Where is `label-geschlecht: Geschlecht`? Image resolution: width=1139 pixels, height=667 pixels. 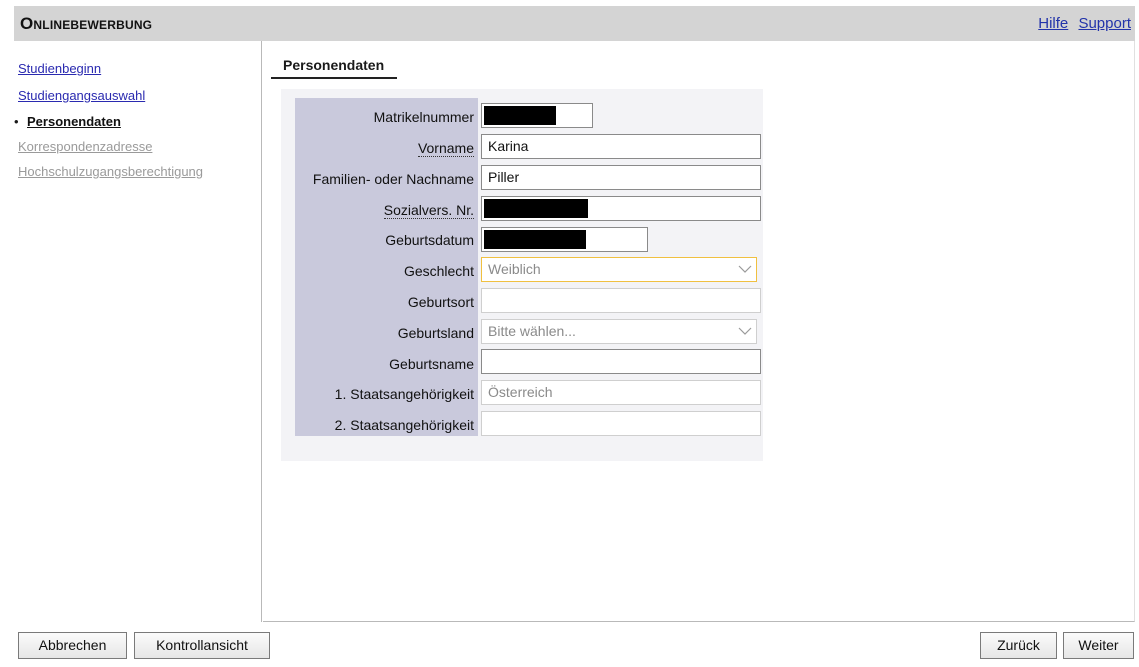 label-geschlecht: Geschlecht is located at coordinates (438, 271).